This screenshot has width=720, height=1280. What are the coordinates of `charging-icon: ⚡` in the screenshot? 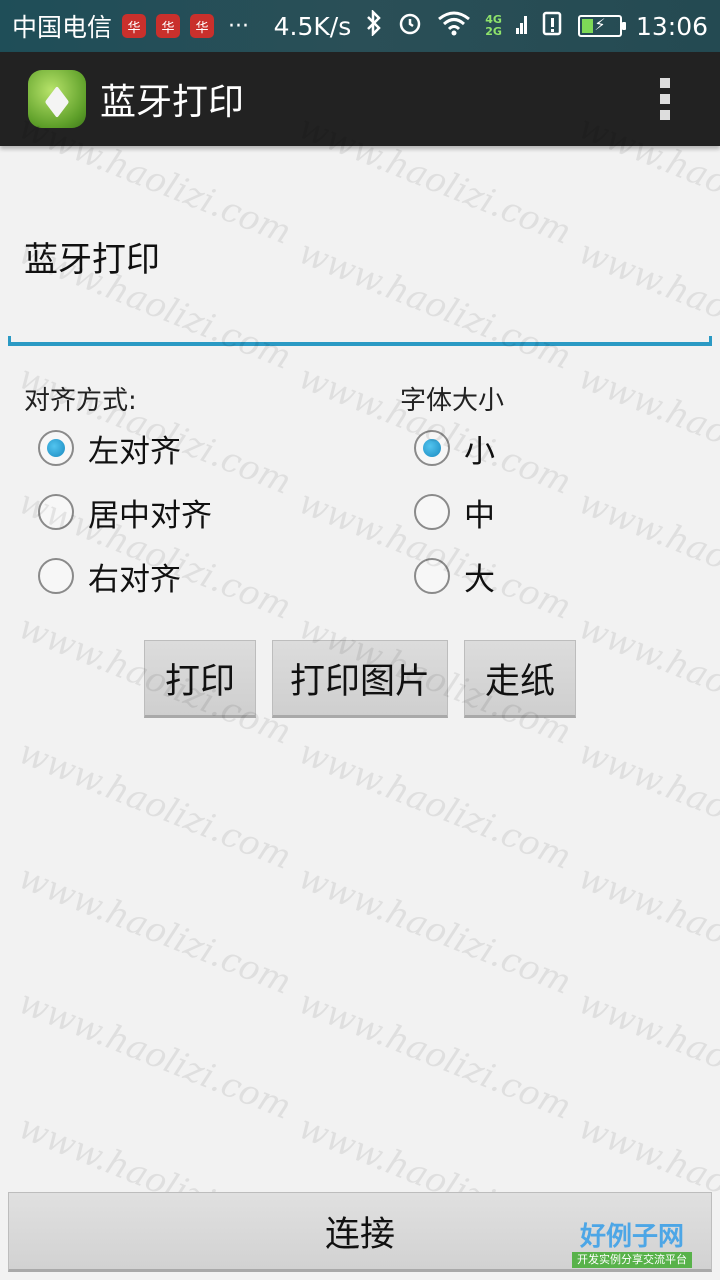 It's located at (600, 24).